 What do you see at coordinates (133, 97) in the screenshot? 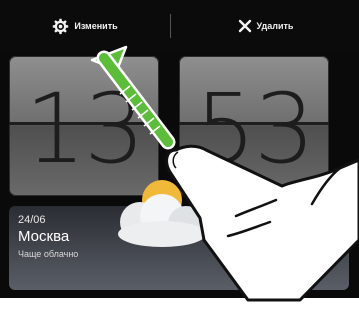
I see `drag-arrow-icon` at bounding box center [133, 97].